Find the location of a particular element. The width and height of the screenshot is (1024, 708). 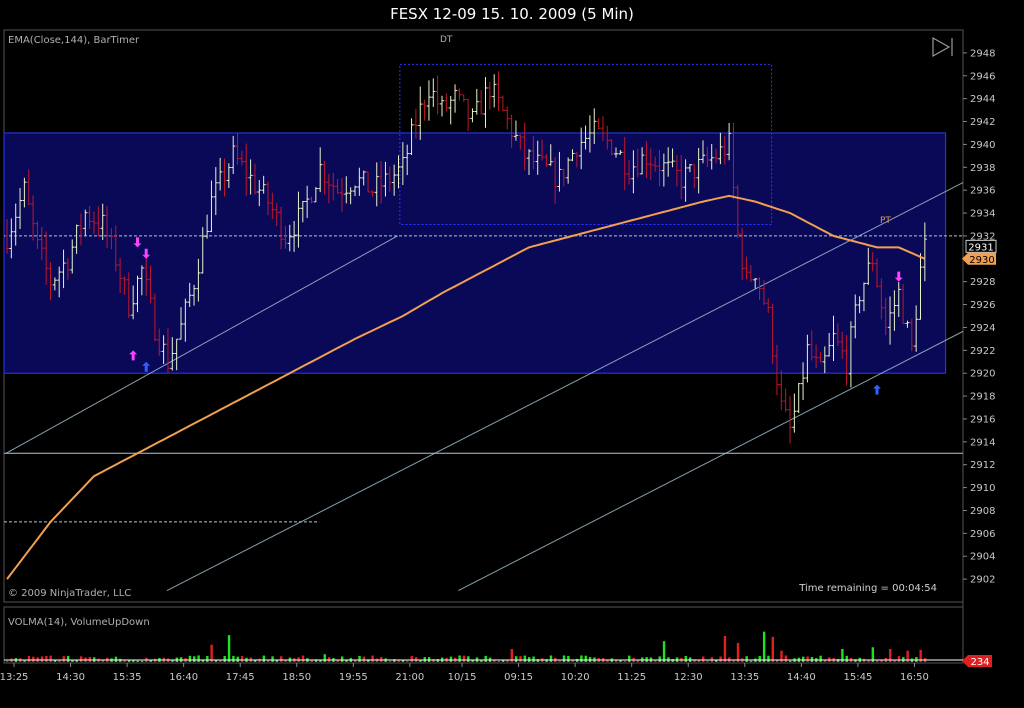

time-tick-label: 16:50 is located at coordinates (914, 677).